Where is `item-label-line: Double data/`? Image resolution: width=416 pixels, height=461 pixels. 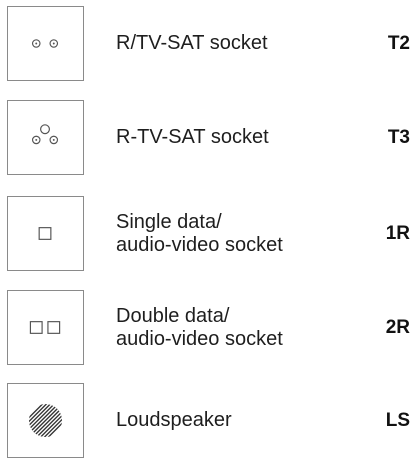 item-label-line: Double data/ is located at coordinates (173, 315).